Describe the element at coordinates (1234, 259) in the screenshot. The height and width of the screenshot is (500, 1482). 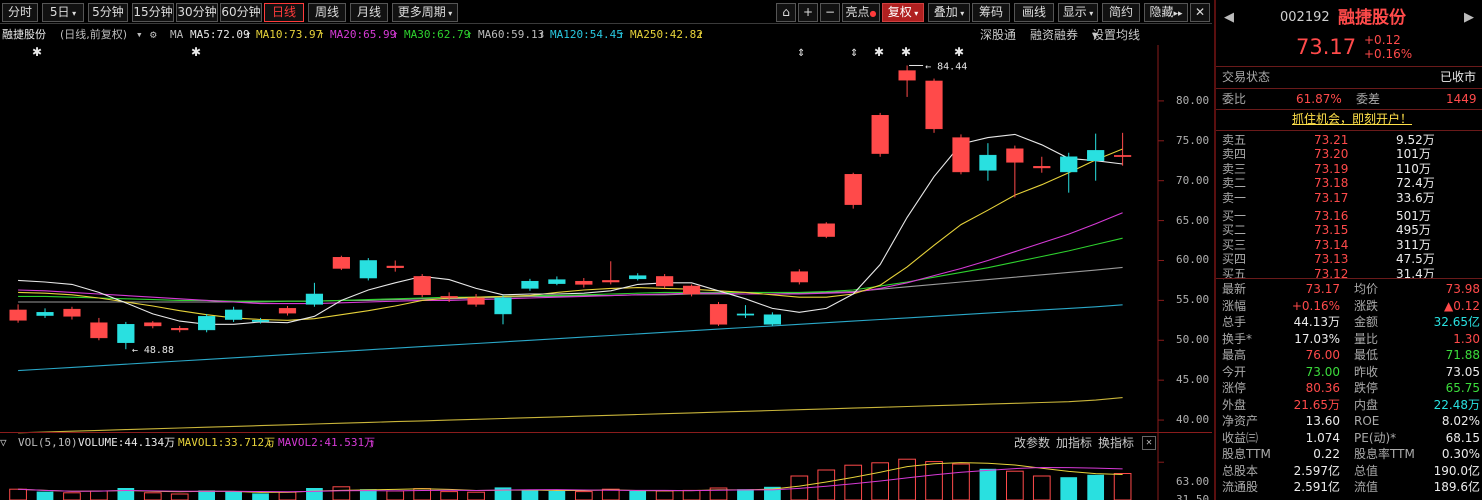
I see `level-label: 买四` at that location.